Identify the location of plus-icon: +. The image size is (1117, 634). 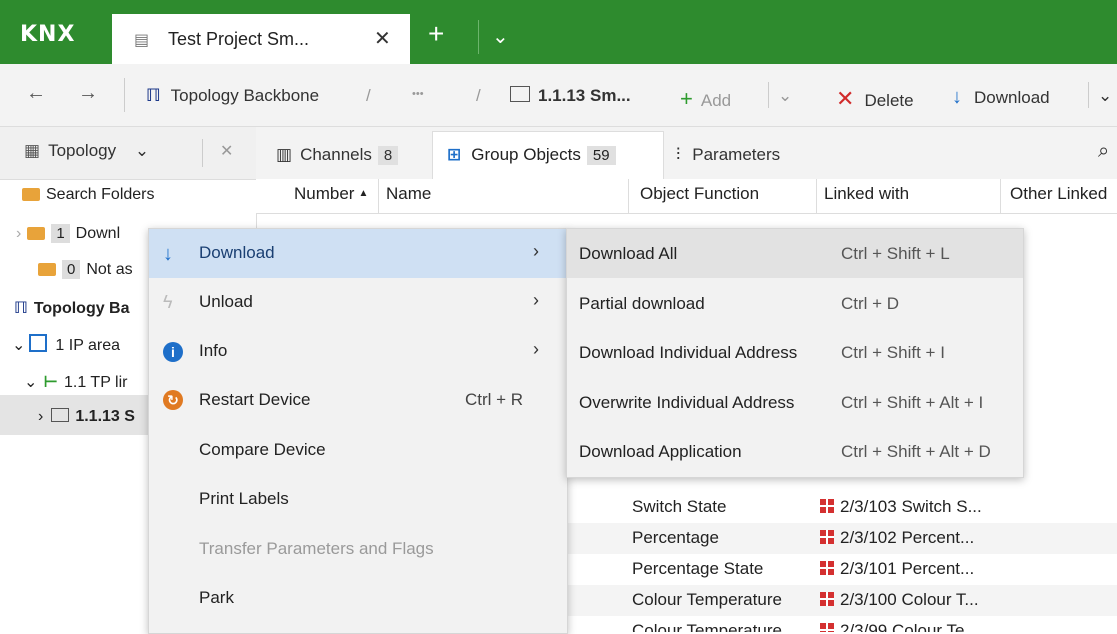
(686, 98).